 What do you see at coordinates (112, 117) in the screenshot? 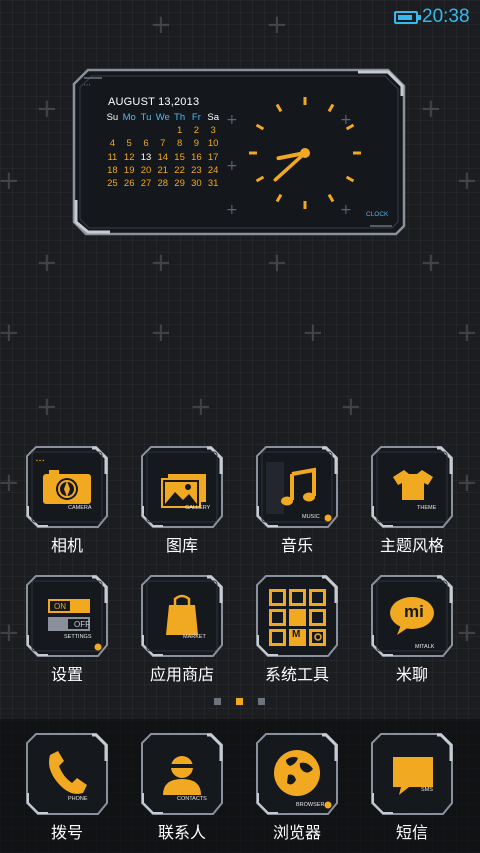
I see `calendar-weekday: Su` at bounding box center [112, 117].